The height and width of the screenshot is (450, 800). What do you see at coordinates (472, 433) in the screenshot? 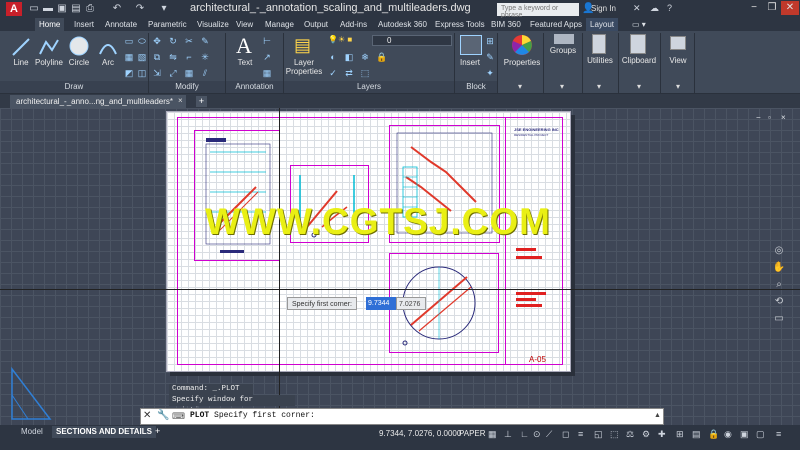
I see `paper-space-toggle: PAPER` at bounding box center [472, 433].